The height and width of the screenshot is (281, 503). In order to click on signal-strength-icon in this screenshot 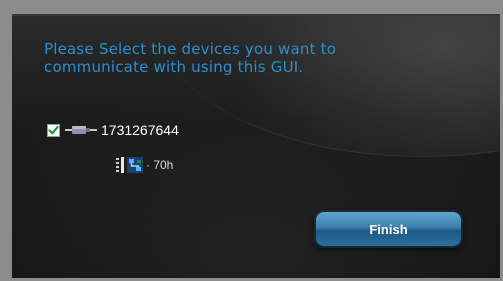, I will do `click(120, 165)`.